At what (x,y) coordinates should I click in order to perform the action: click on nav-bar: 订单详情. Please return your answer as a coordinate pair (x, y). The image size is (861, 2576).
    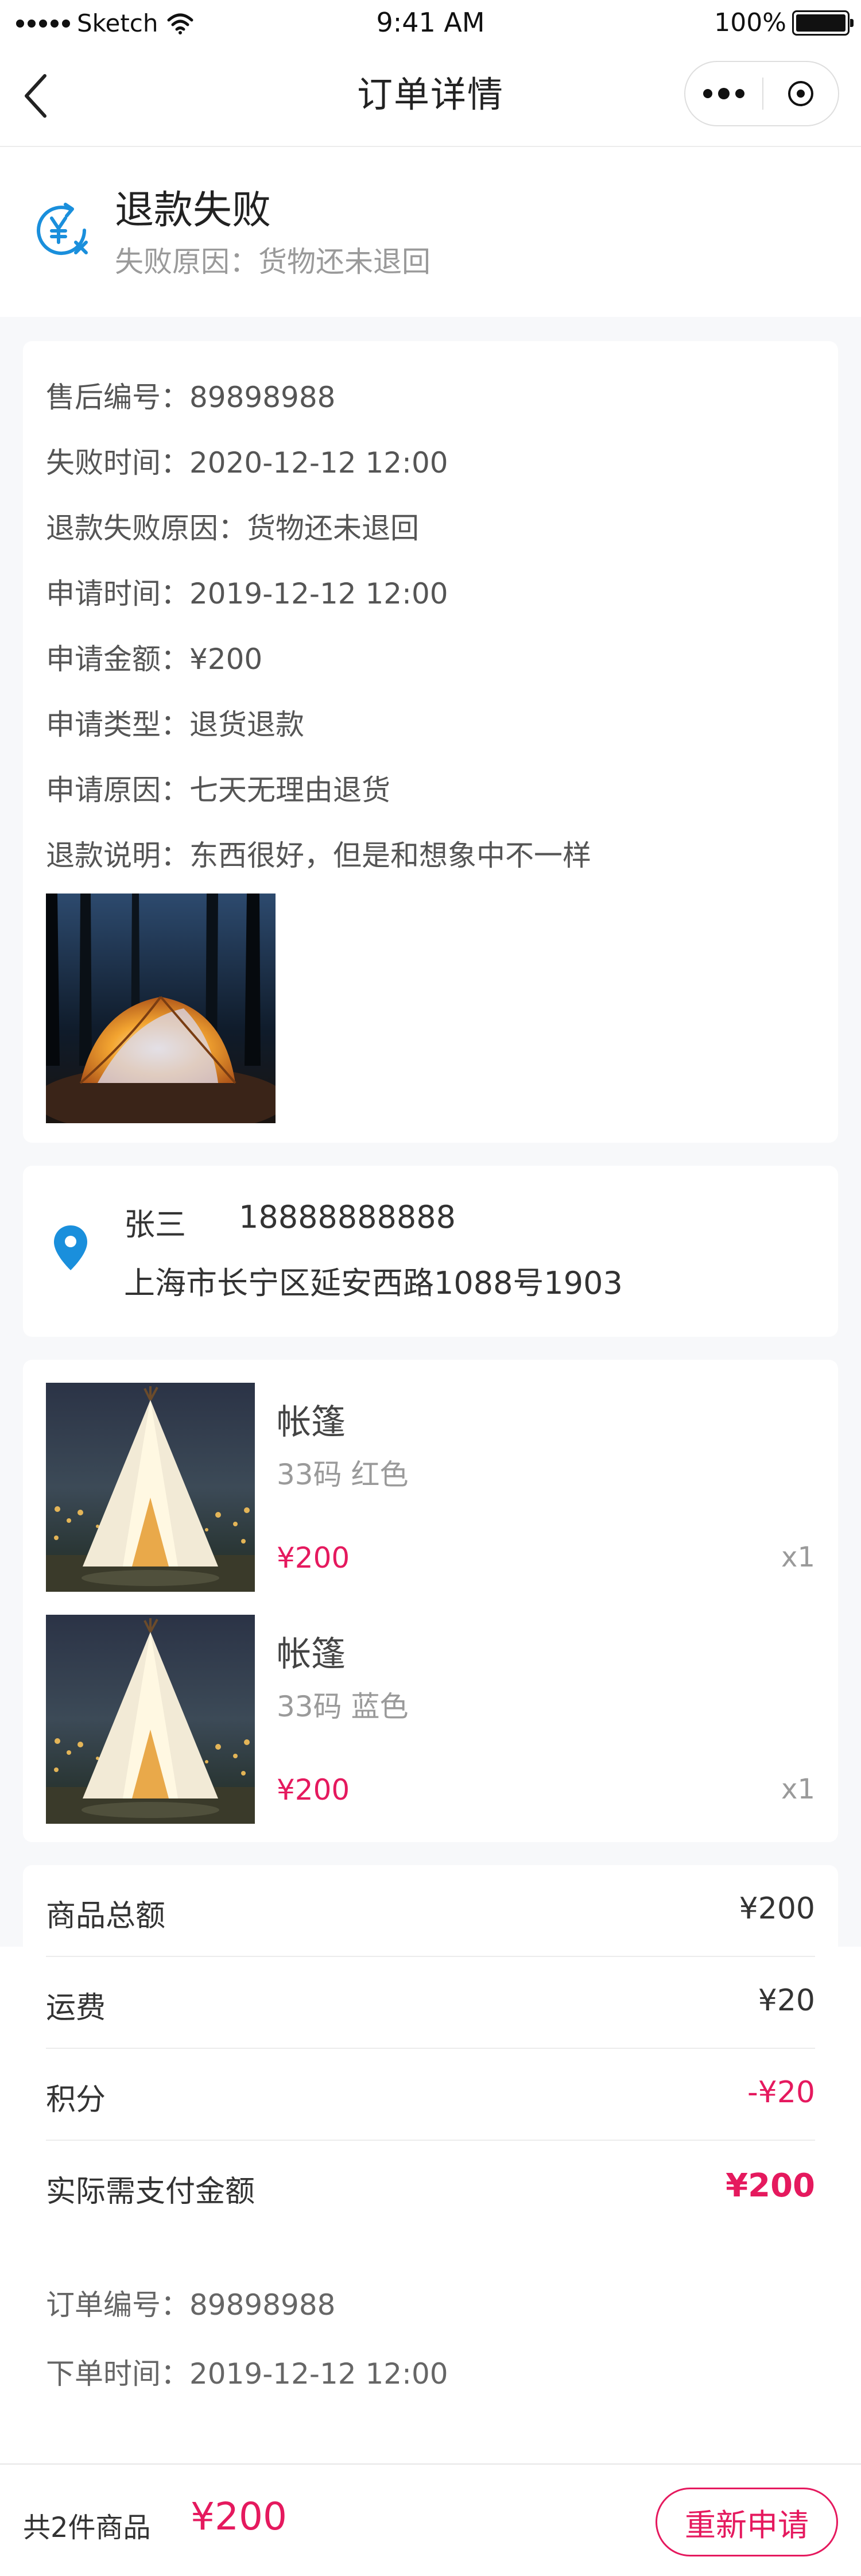
    Looking at the image, I should click on (430, 96).